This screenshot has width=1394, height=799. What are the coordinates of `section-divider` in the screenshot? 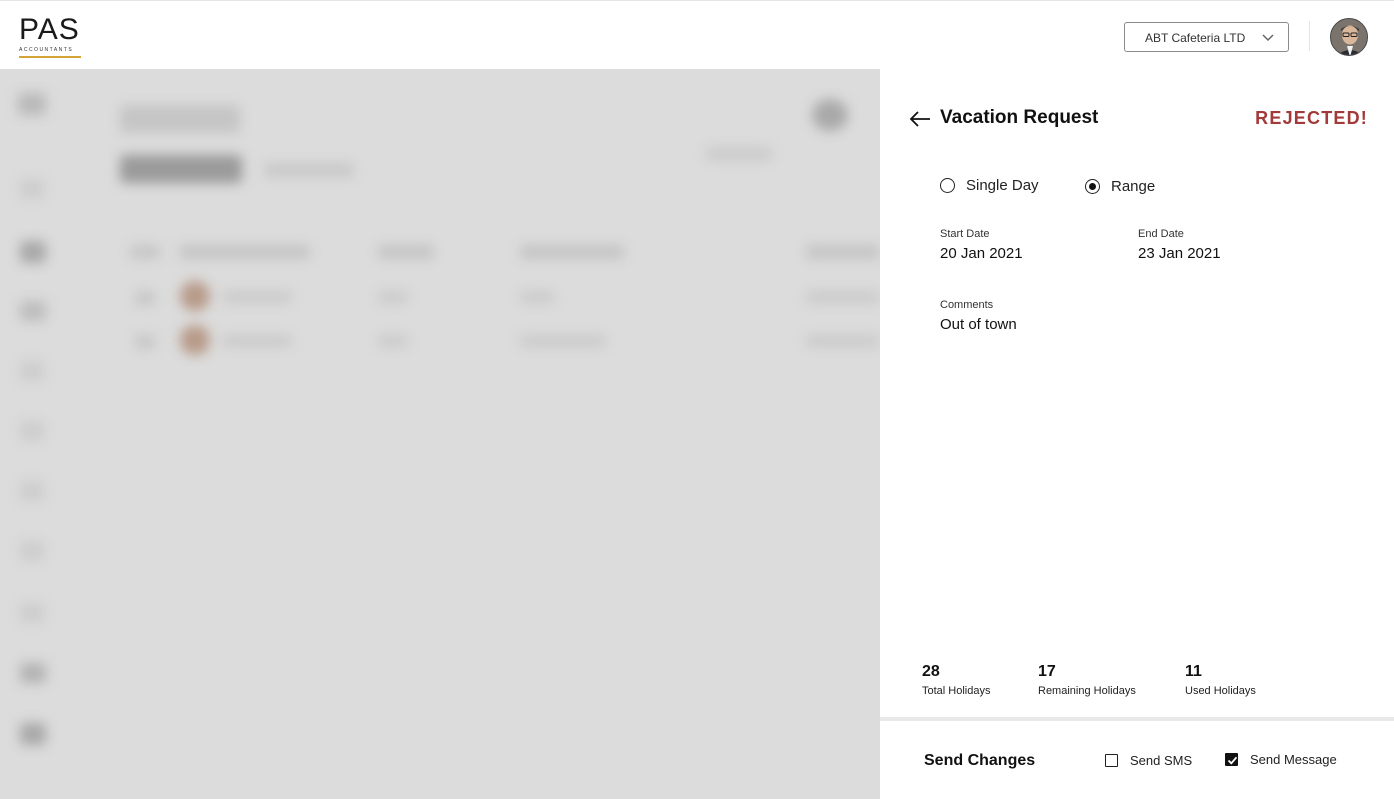 It's located at (1137, 719).